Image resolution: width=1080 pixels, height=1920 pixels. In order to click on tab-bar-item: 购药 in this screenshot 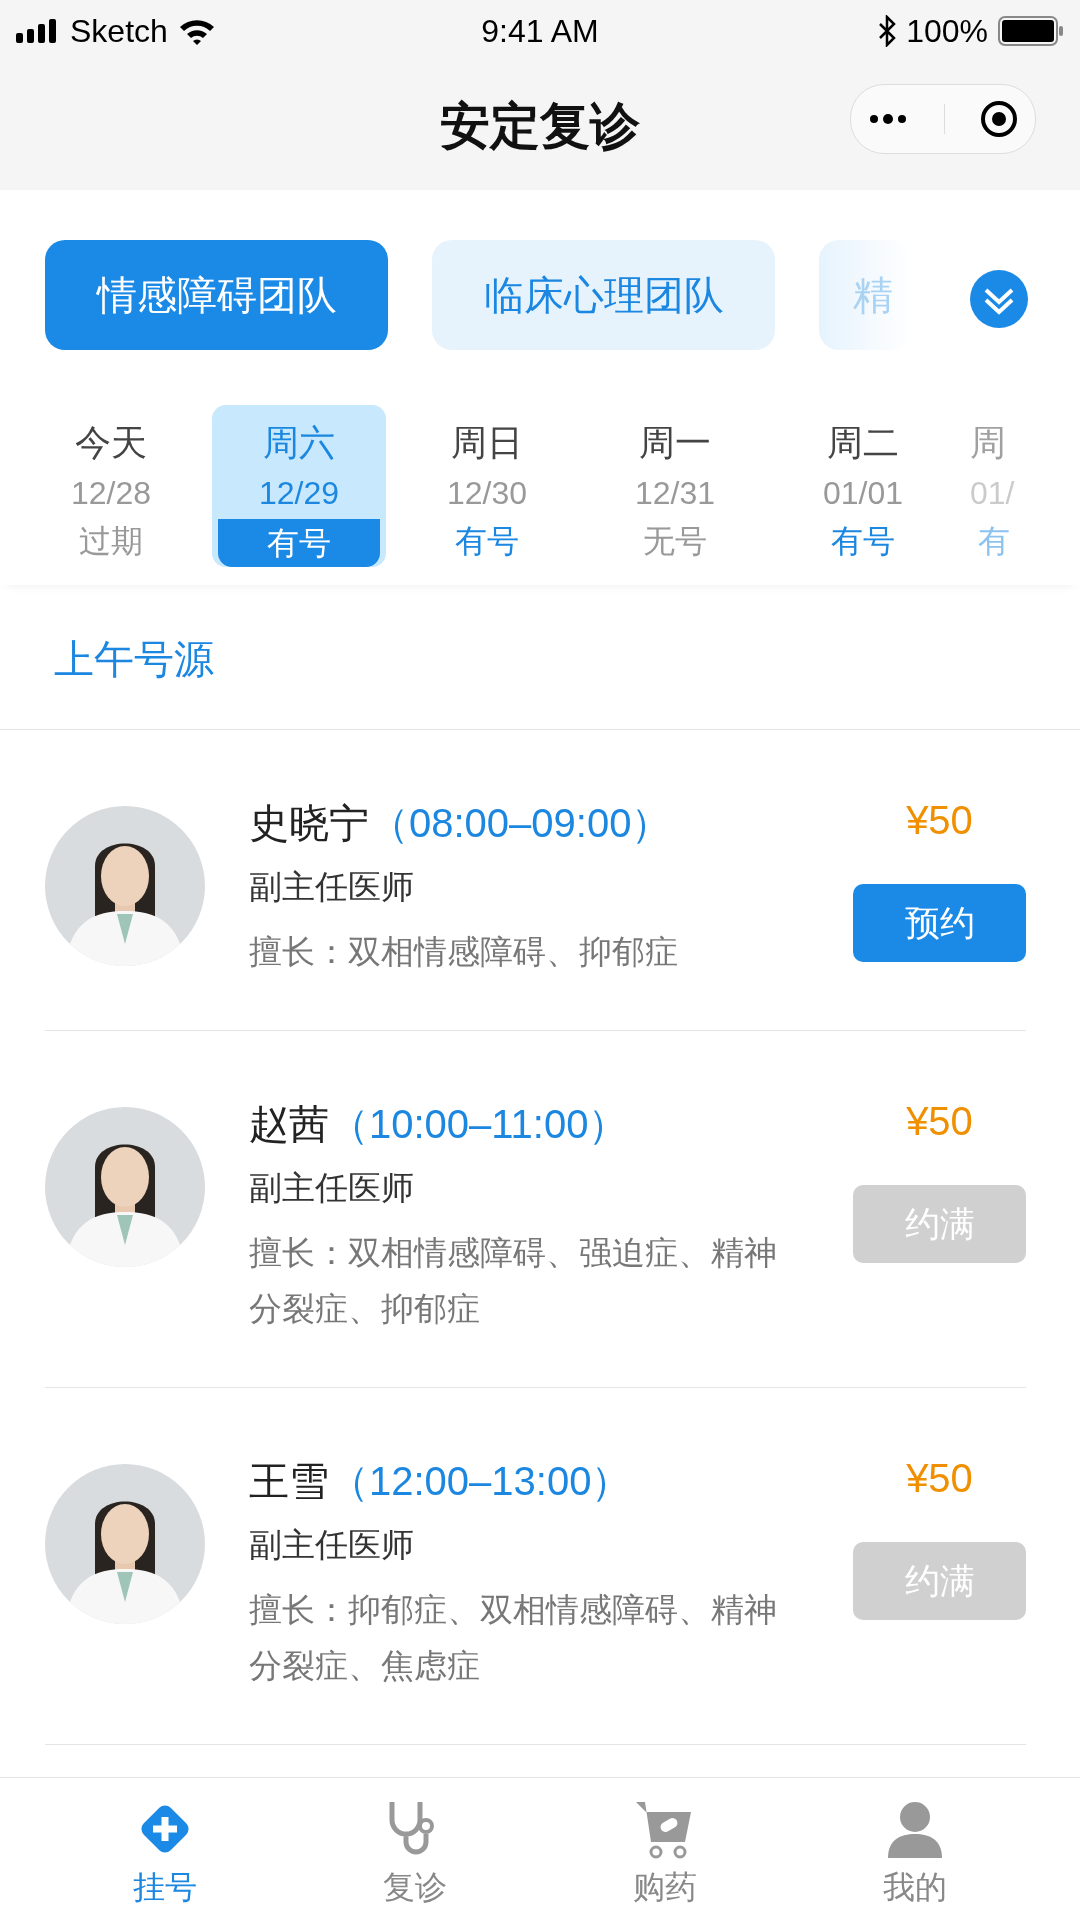, I will do `click(665, 1849)`.